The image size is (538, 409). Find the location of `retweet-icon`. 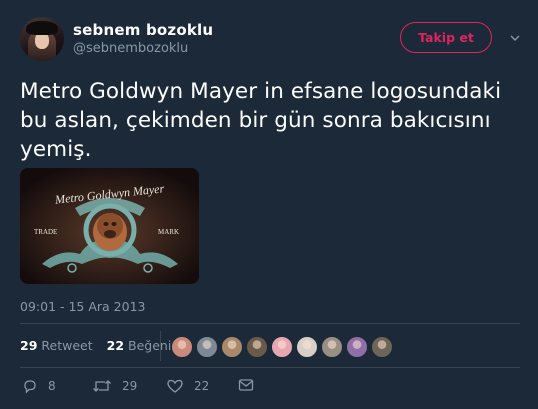

retweet-icon is located at coordinates (102, 386).